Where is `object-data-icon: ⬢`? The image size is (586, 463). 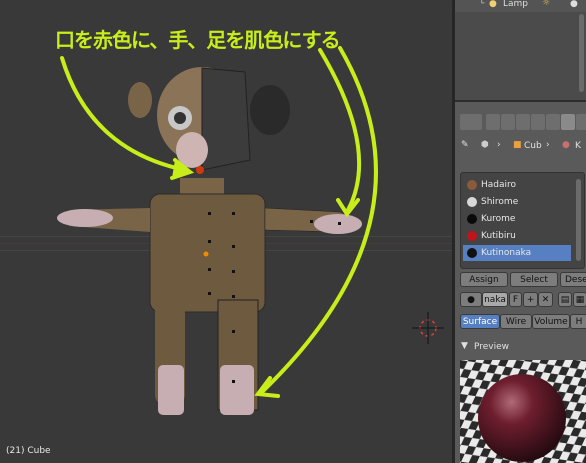 object-data-icon: ⬢ is located at coordinates (485, 145).